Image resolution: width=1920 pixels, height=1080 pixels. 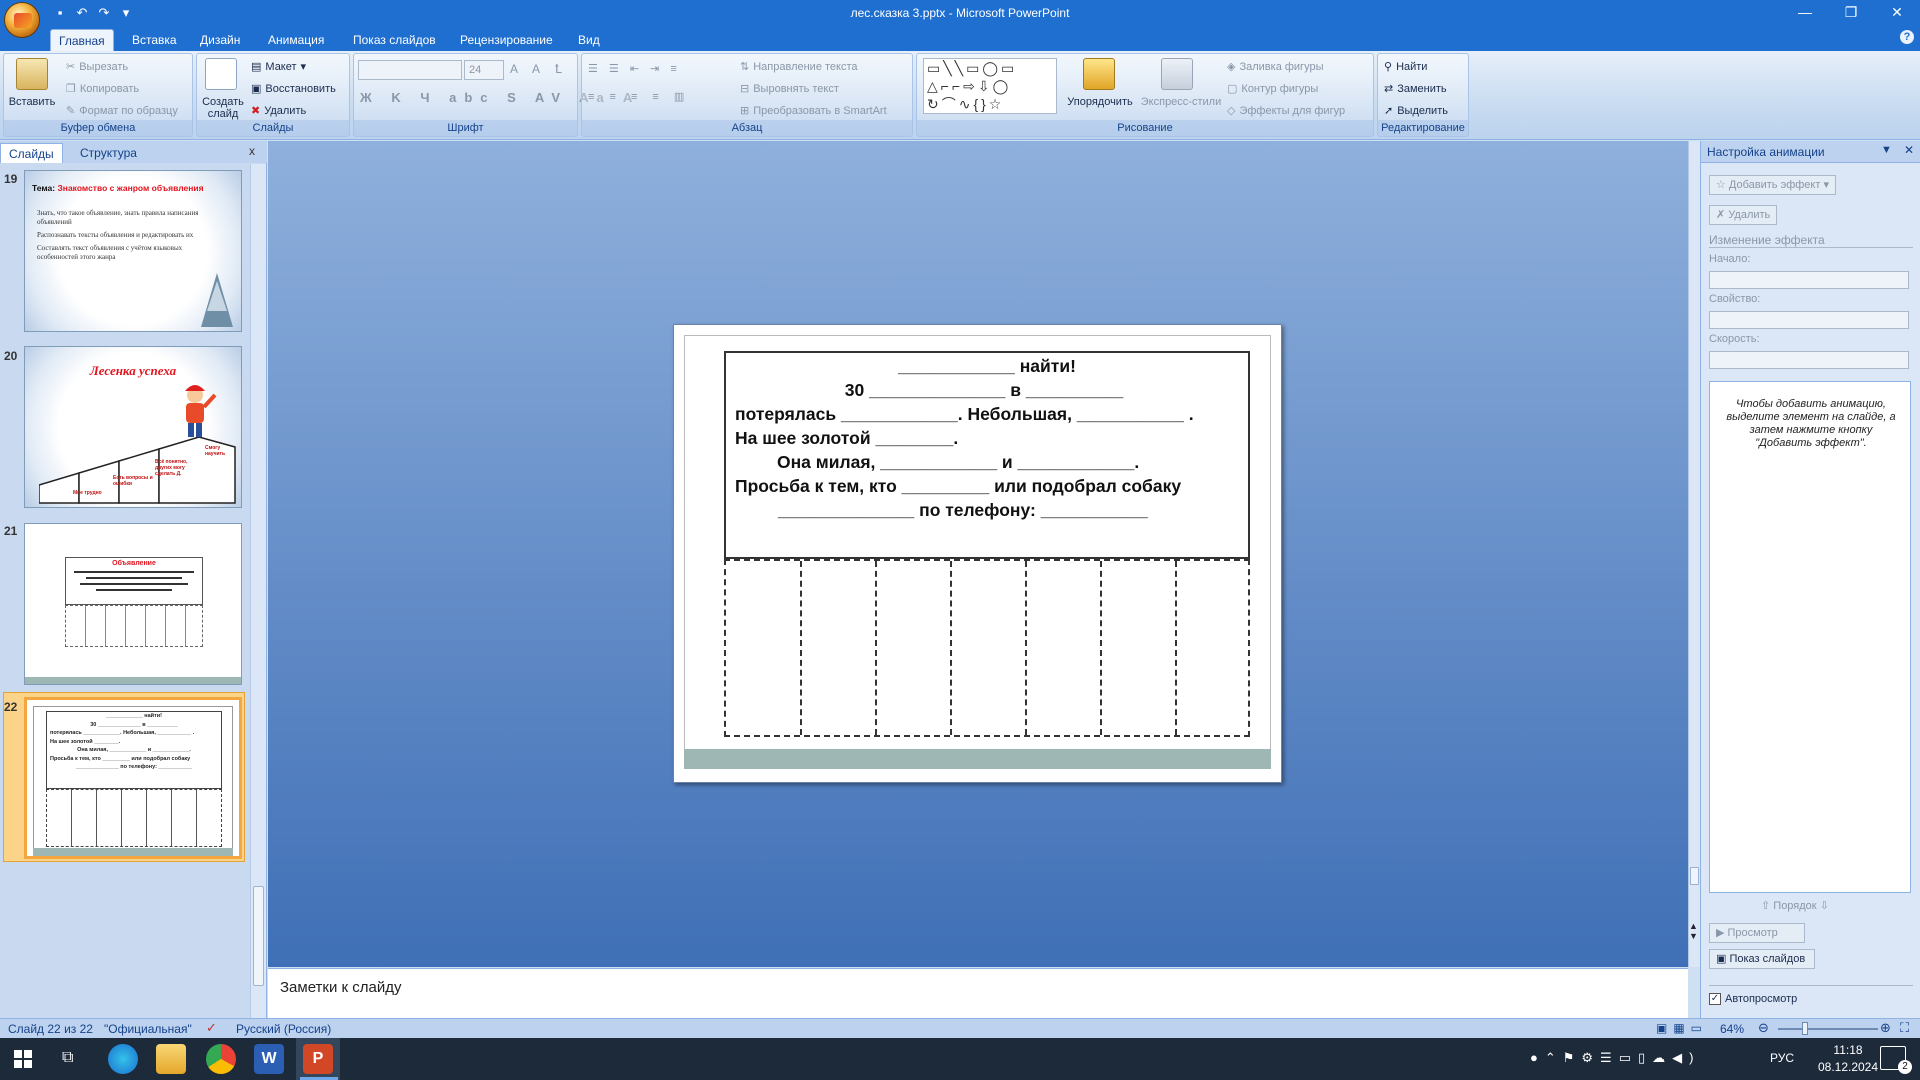 I want to click on zoom-out-icon: ⊖, so click(x=1763, y=1028).